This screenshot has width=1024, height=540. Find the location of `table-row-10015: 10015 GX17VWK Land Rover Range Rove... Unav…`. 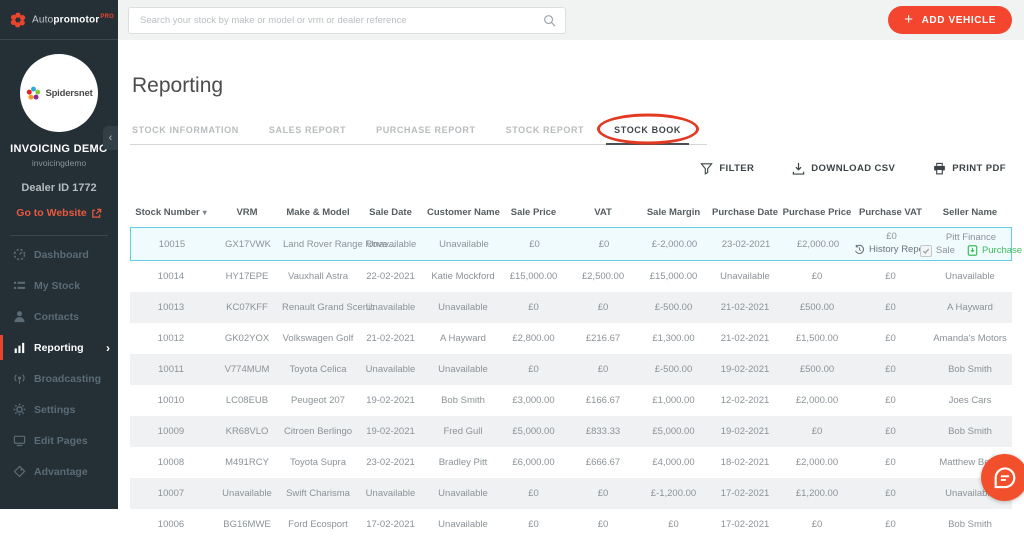

table-row-10015: 10015 GX17VWK Land Rover Range Rove... Unav… is located at coordinates (576, 244).